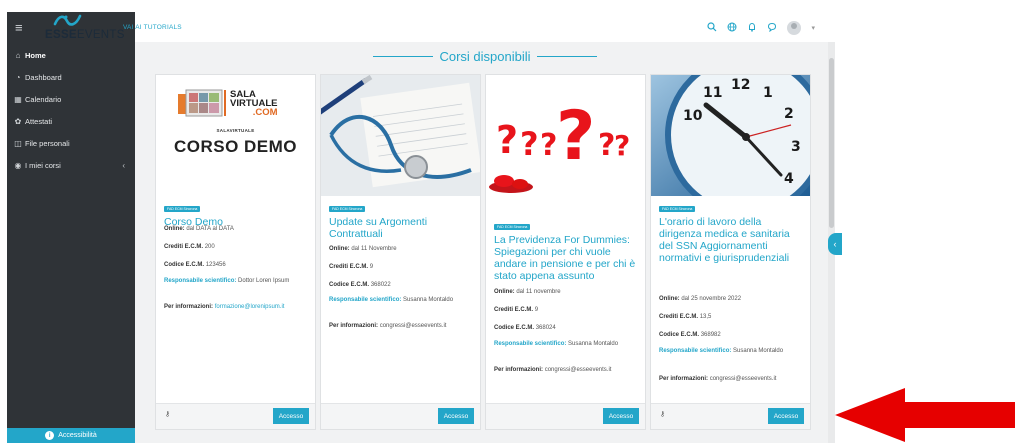 The image size is (1015, 443). I want to click on accessibility-button: i Accessibilità, so click(71, 435).